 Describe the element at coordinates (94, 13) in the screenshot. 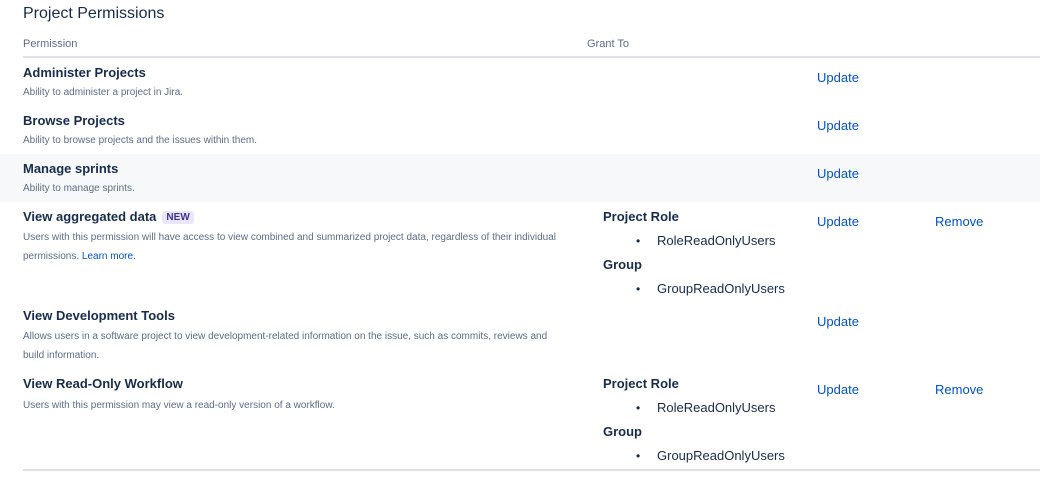

I see `page-title: Project Permissions` at that location.